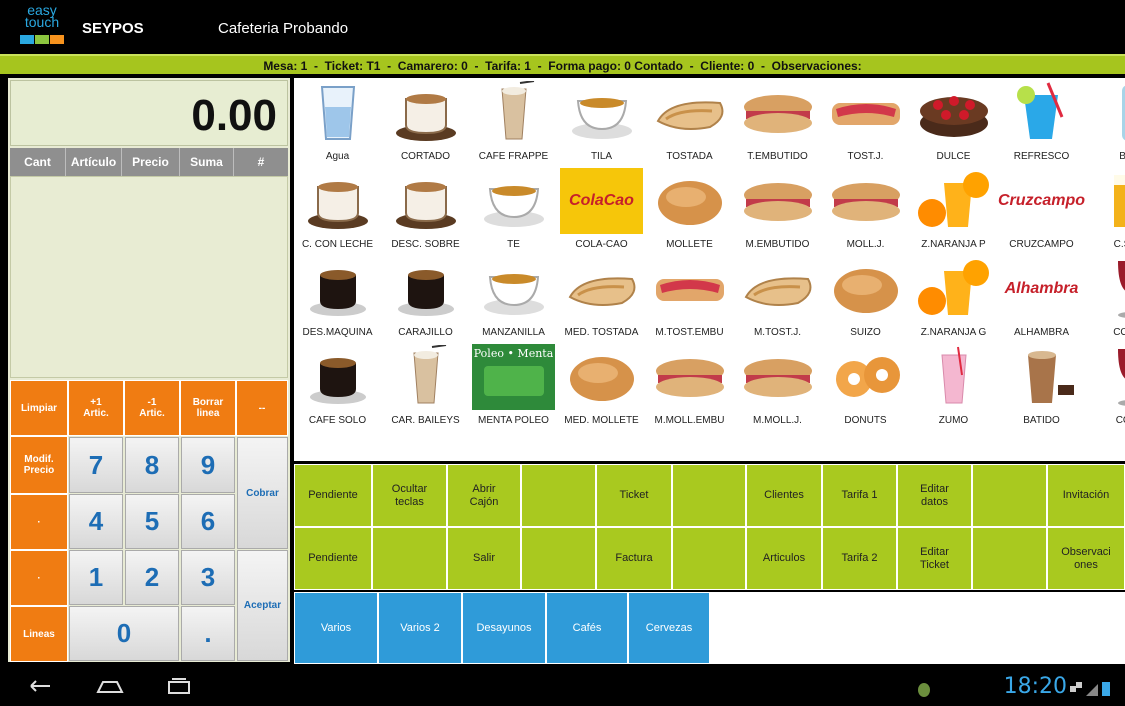 The width and height of the screenshot is (1125, 706). Describe the element at coordinates (333, 558) in the screenshot. I see `function-button-row2-0: Pendiente` at that location.